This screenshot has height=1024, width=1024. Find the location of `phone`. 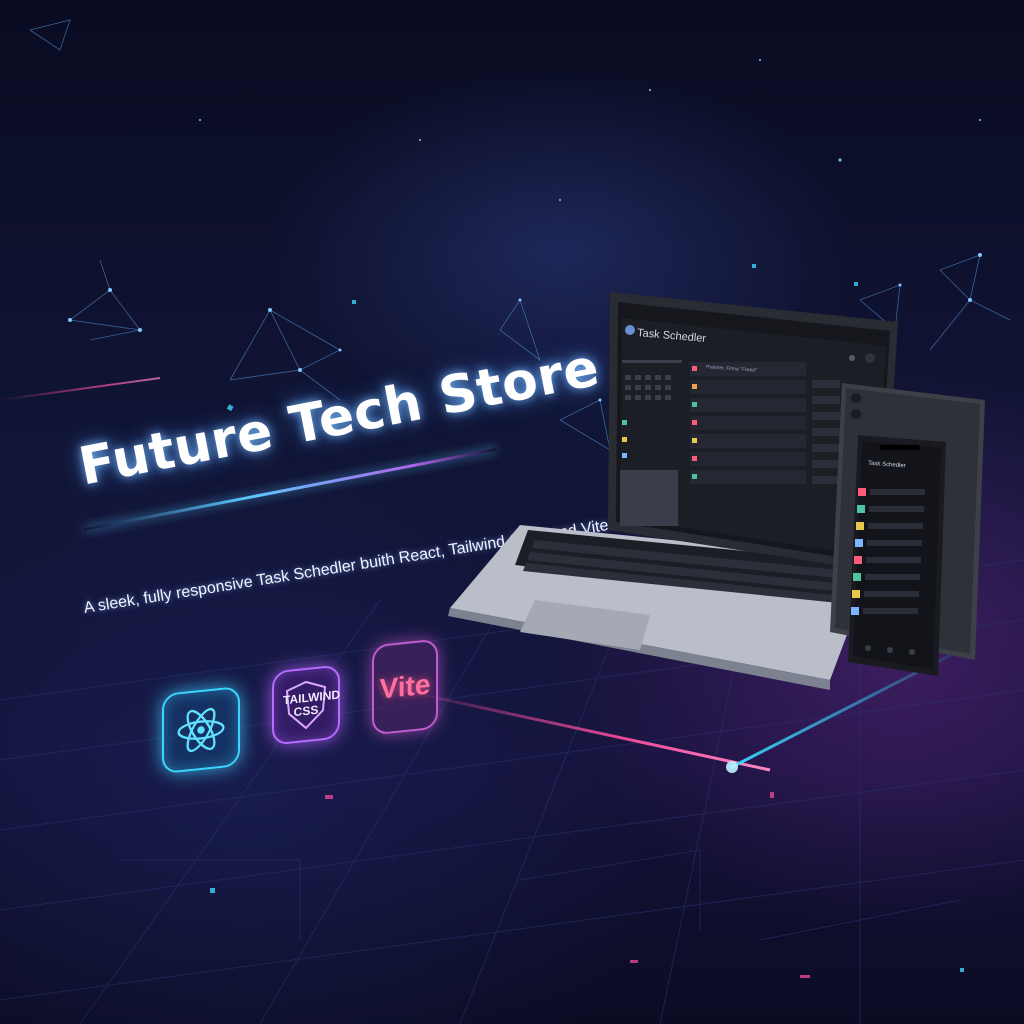

phone is located at coordinates (897, 555).